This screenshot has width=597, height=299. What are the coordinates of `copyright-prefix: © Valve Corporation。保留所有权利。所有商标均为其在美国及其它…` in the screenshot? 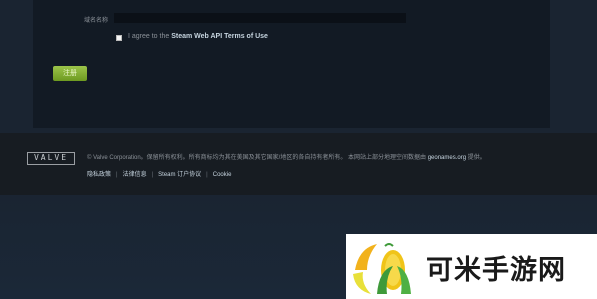 It's located at (257, 158).